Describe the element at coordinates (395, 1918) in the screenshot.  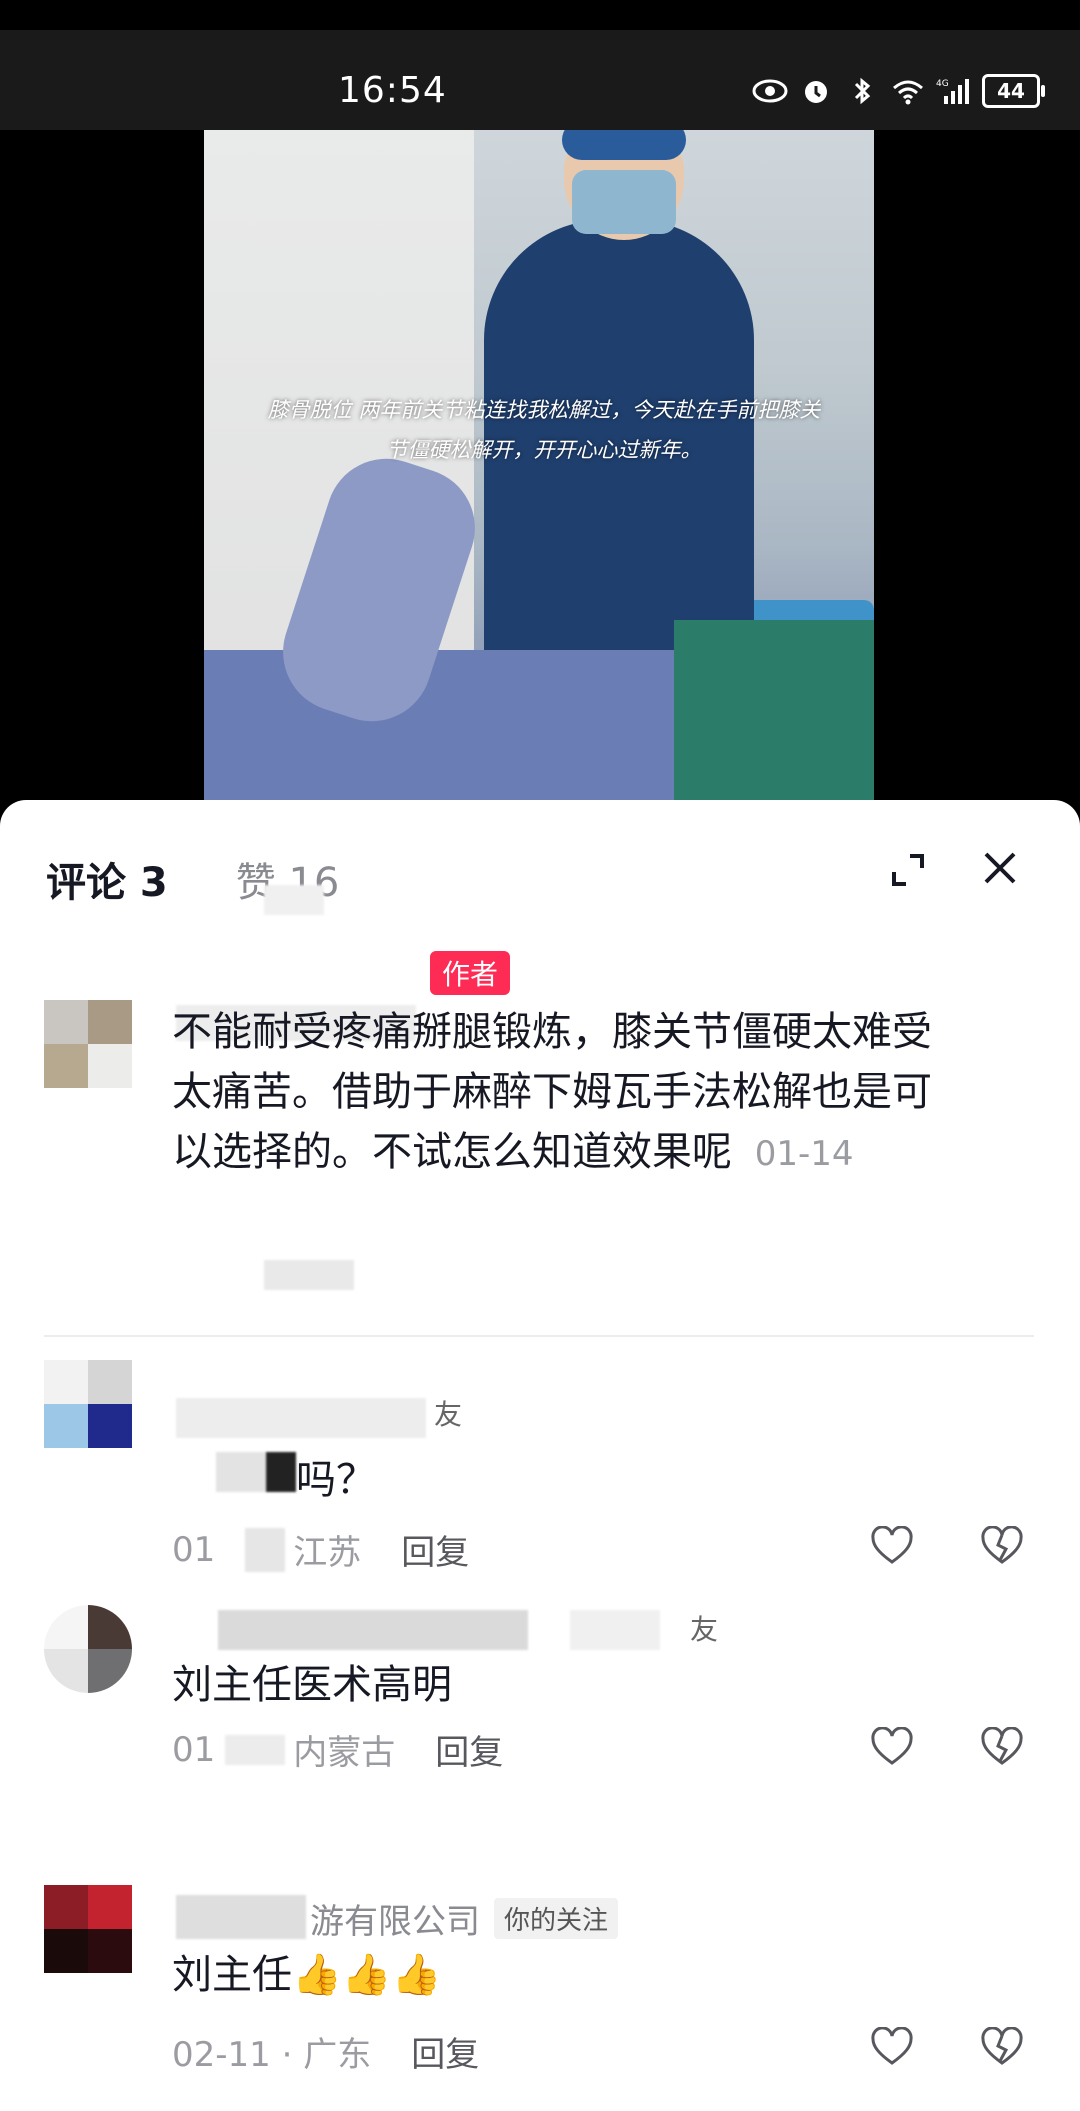
I see `comment-author: 游有限公司` at that location.